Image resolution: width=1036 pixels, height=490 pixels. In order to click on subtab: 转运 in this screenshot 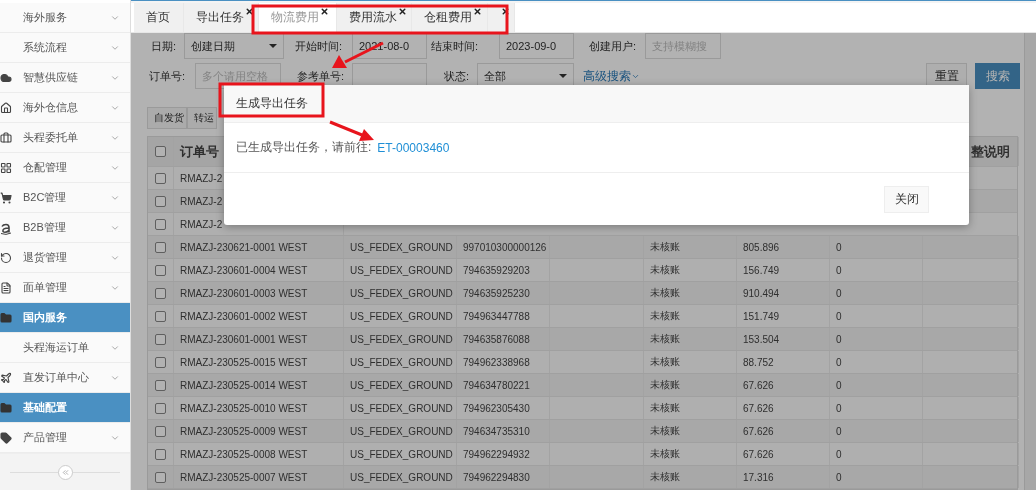, I will do `click(202, 118)`.